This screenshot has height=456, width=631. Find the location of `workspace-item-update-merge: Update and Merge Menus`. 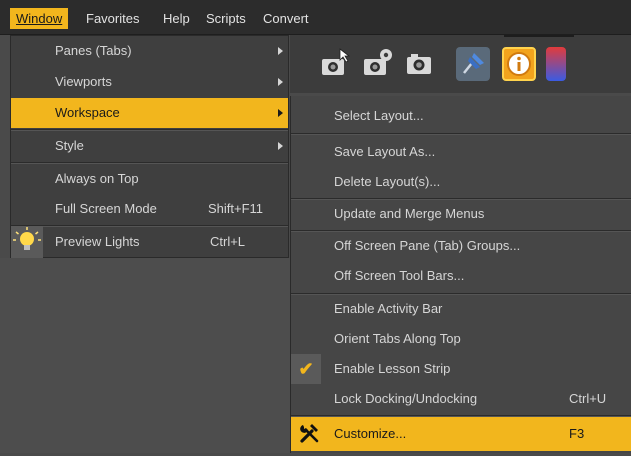

workspace-item-update-merge: Update and Merge Menus is located at coordinates (461, 214).